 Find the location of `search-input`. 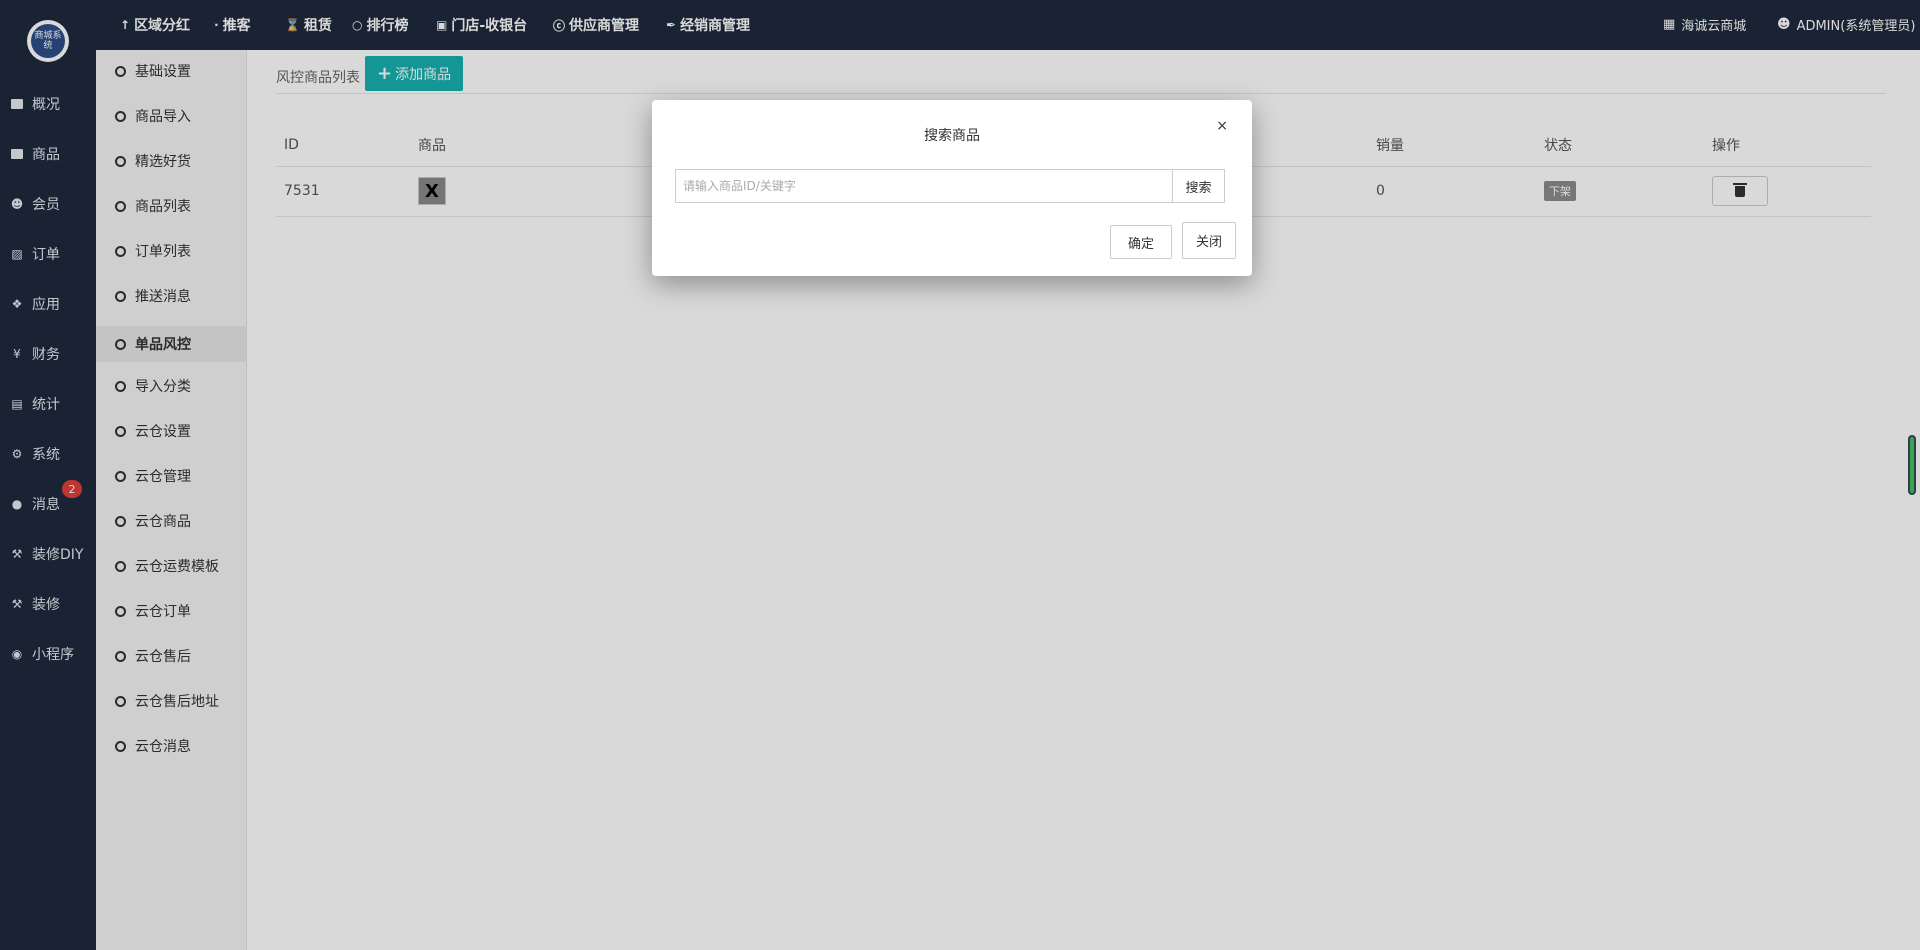

search-input is located at coordinates (924, 186).